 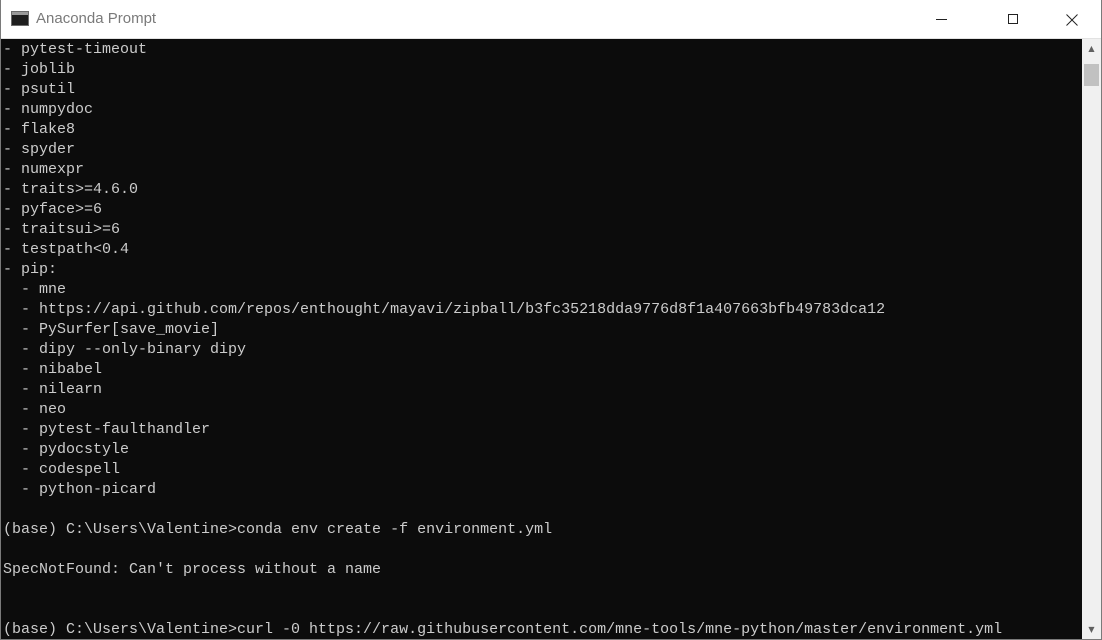 I want to click on console-line: - flake8, so click(x=39, y=129).